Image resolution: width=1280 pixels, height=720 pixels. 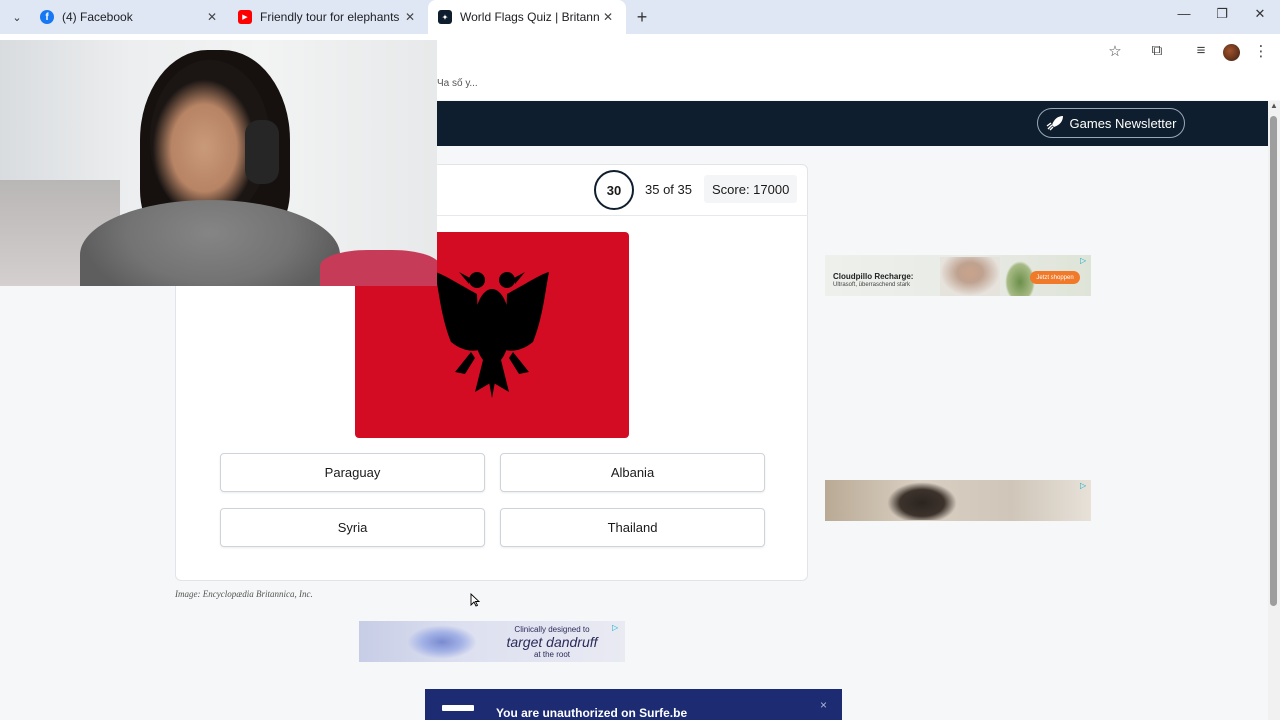 I want to click on new-tab-plus-icon: +, so click(x=642, y=17).